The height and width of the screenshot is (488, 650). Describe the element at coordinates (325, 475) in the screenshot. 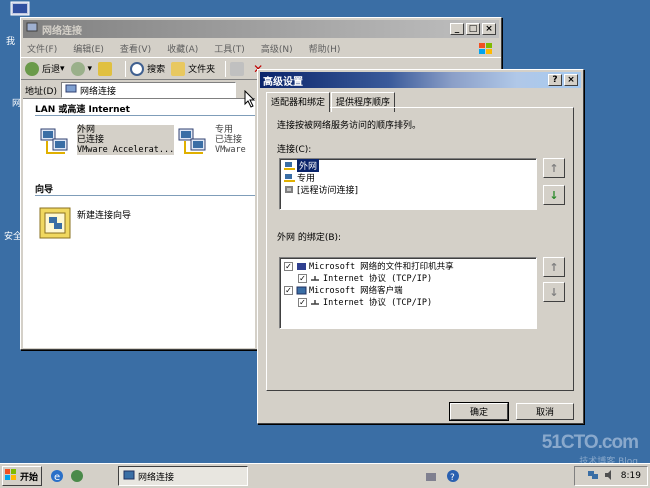

I see `taskbar: 开始 e 网络连接 ? 8:19` at that location.